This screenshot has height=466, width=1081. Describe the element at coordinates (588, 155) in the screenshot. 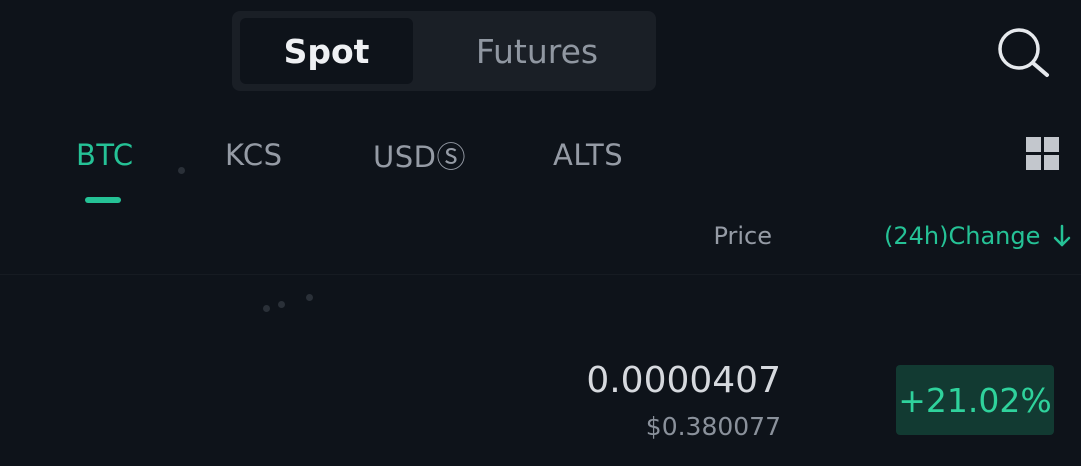

I see `tab-alts: ALTS` at that location.